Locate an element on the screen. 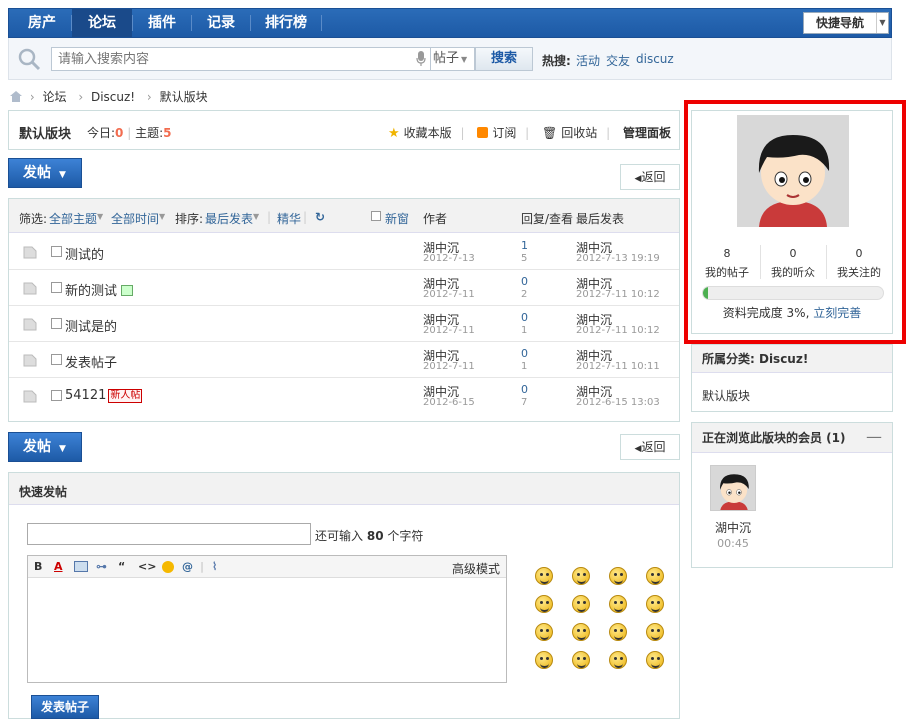  manage-panel-link: 管理面板 is located at coordinates (647, 133).